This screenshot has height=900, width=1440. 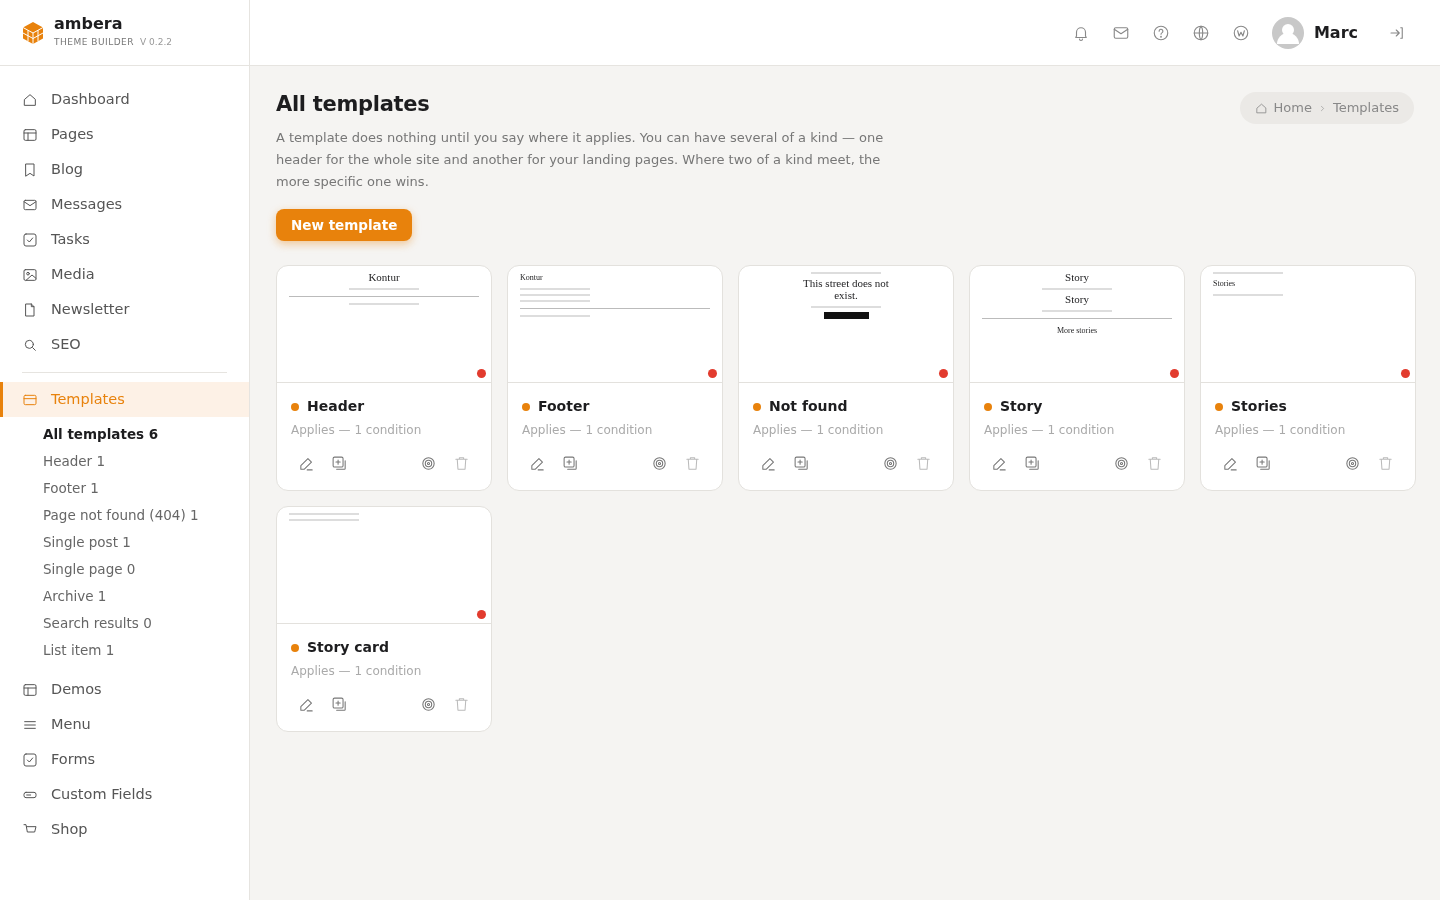 I want to click on sidebar-item: Pages, so click(x=124, y=134).